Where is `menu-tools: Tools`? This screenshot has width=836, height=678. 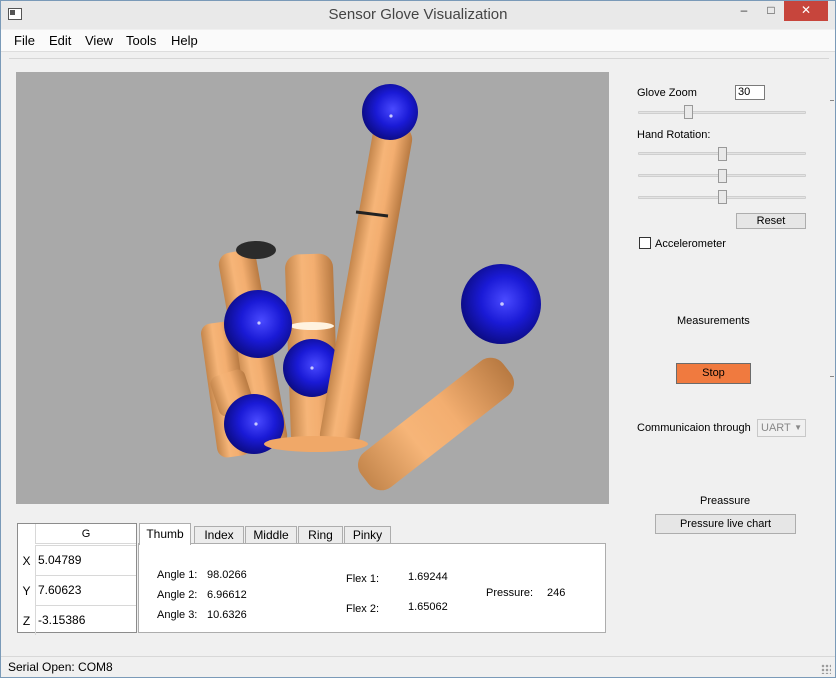
menu-tools: Tools is located at coordinates (141, 40).